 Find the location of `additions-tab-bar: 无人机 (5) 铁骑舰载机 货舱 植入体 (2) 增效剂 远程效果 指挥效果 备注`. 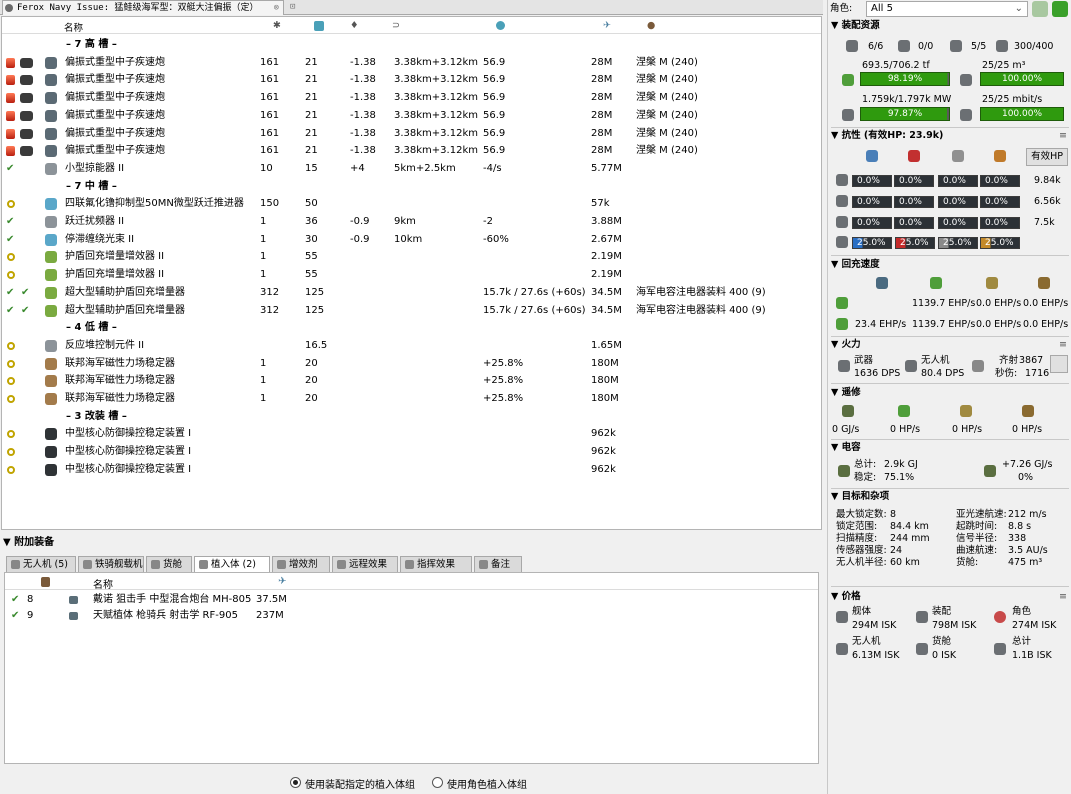

additions-tab-bar: 无人机 (5) 铁骑舰载机 货舱 植入体 (2) 增效剂 远程效果 指挥效果 备注 is located at coordinates (411, 564).